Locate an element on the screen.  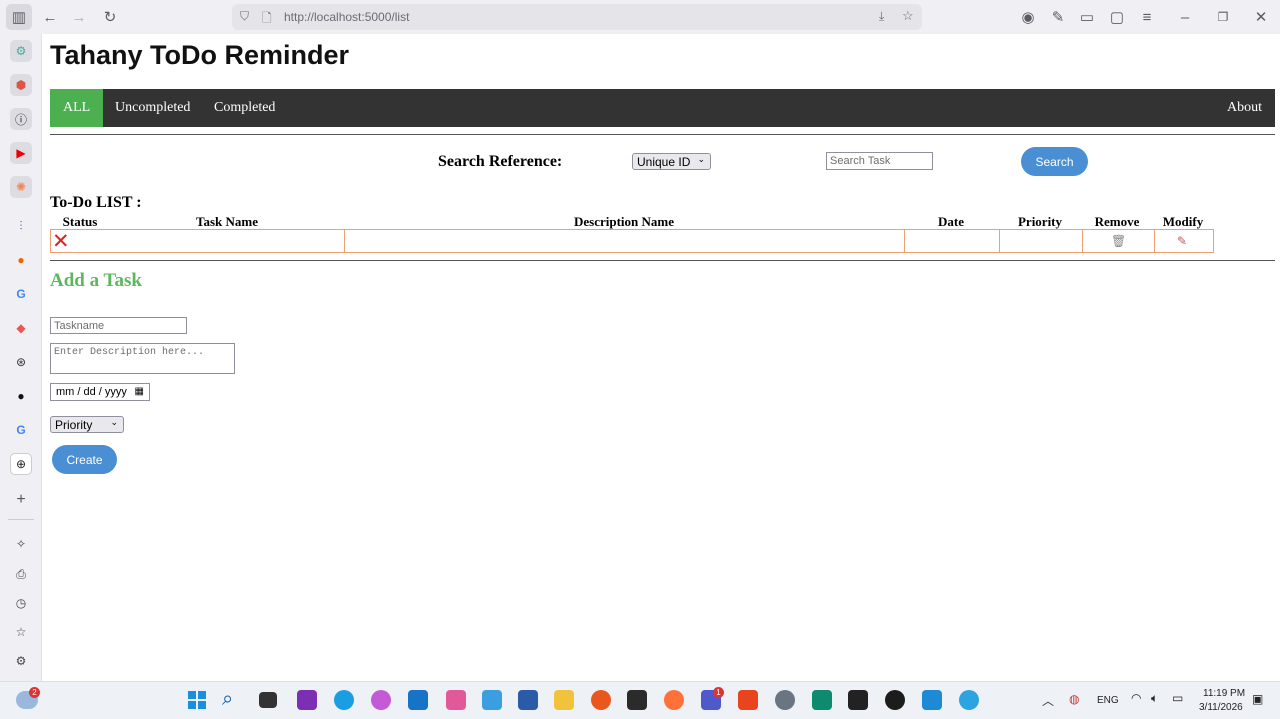
nav-completed: Completed is located at coordinates (244, 108).